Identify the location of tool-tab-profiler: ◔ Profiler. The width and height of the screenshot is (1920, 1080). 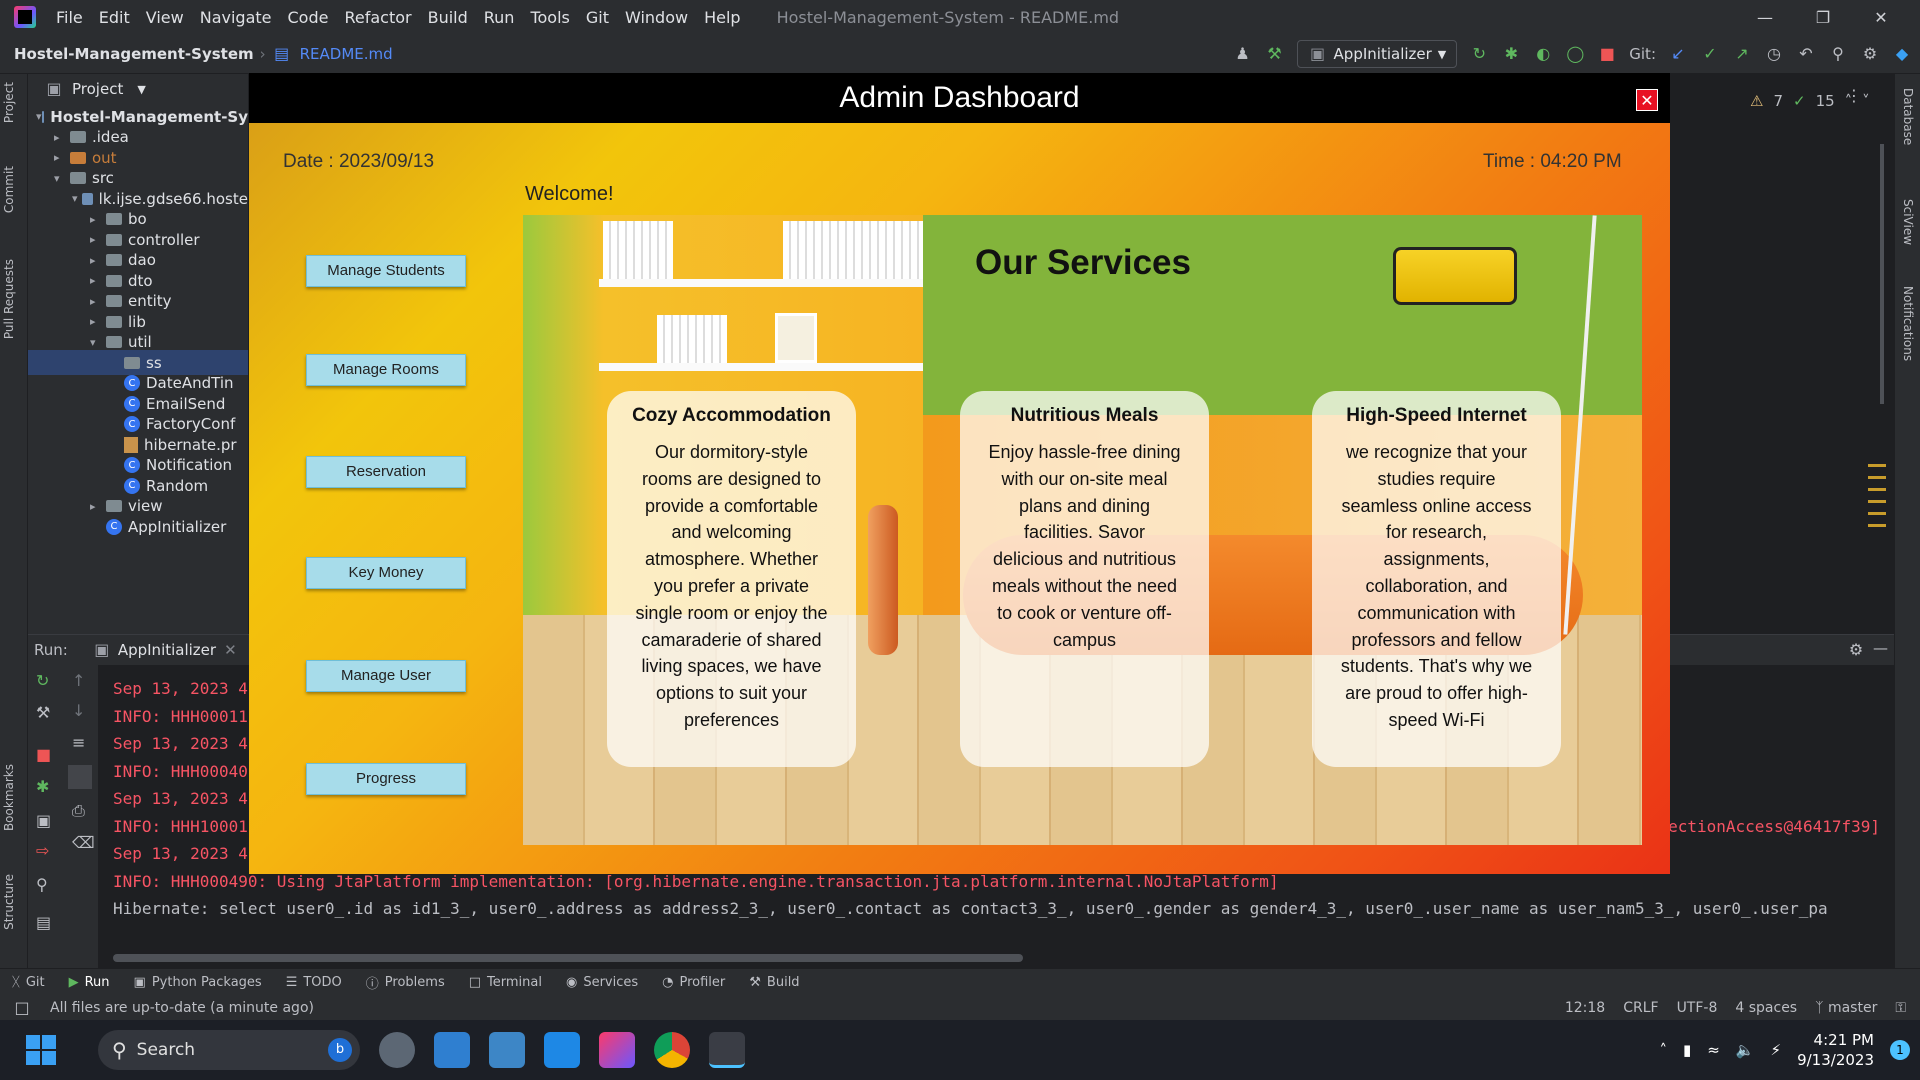
(693, 982).